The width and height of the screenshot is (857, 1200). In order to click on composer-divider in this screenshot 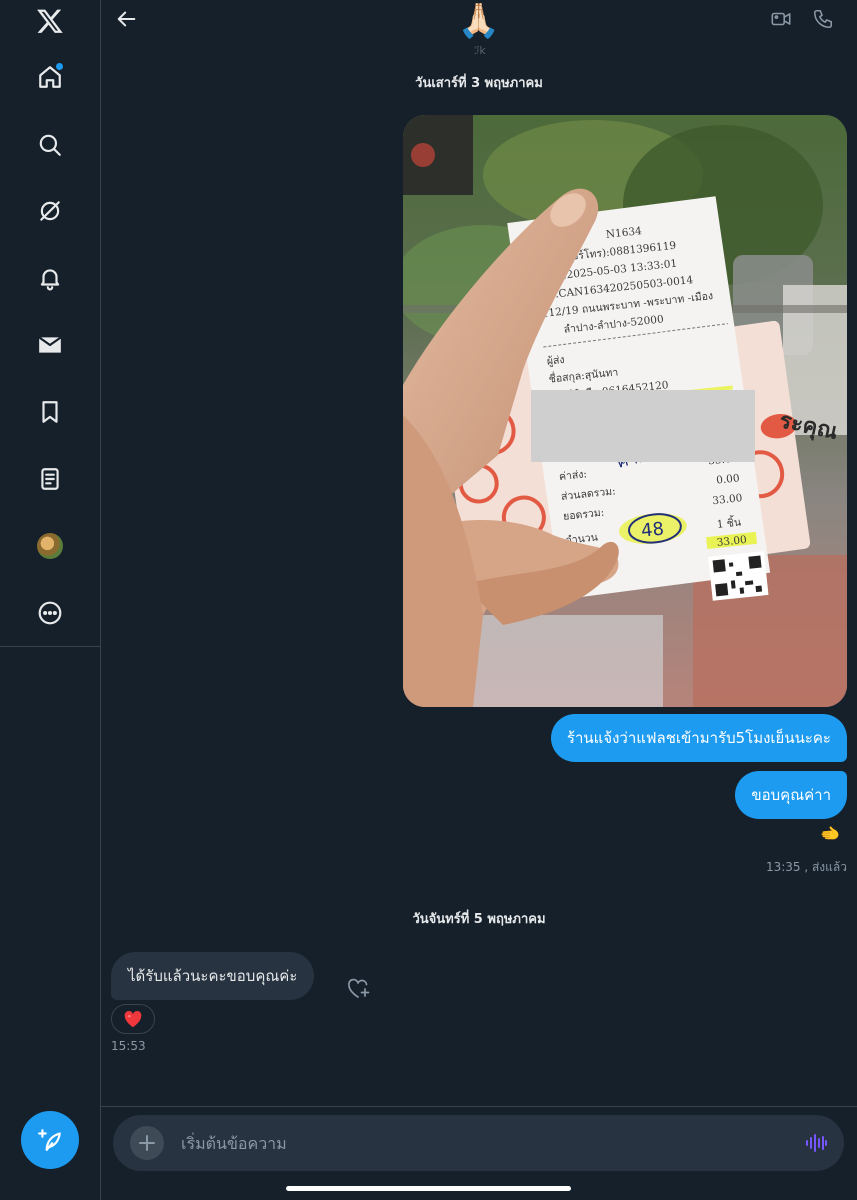, I will do `click(479, 1106)`.